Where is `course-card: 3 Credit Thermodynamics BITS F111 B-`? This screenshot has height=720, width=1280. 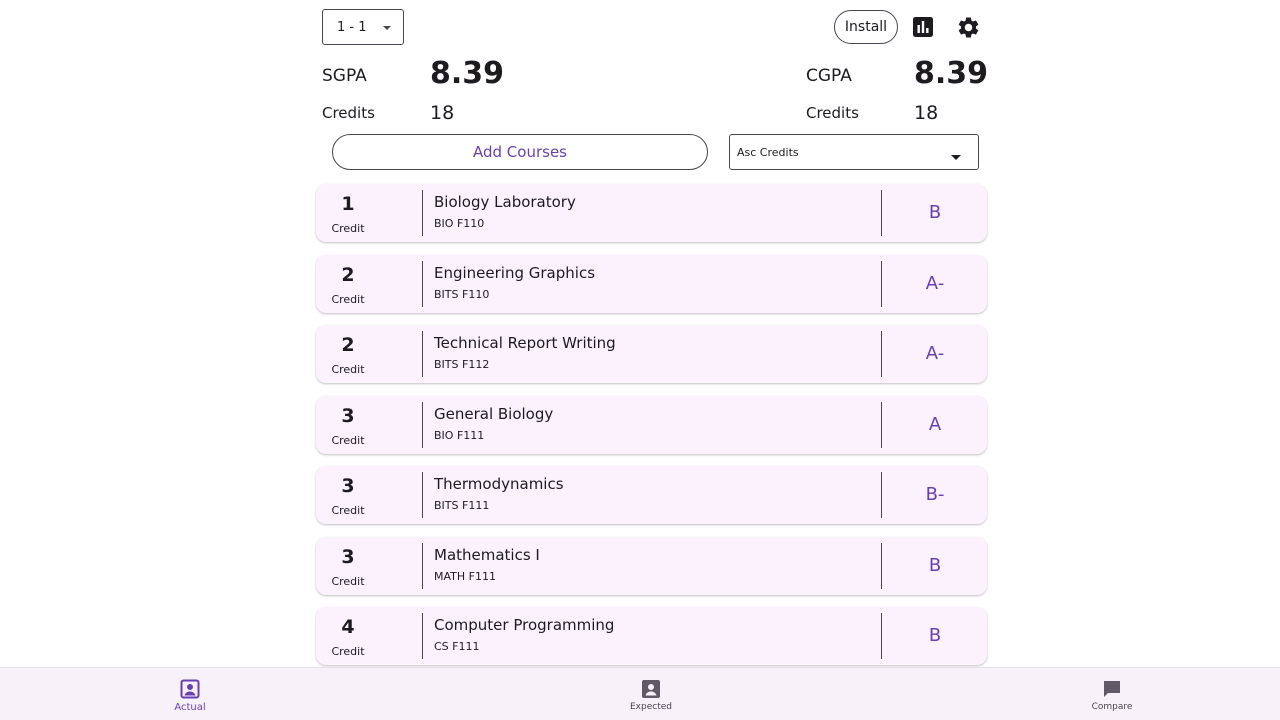
course-card: 3 Credit Thermodynamics BITS F111 B- is located at coordinates (651, 495).